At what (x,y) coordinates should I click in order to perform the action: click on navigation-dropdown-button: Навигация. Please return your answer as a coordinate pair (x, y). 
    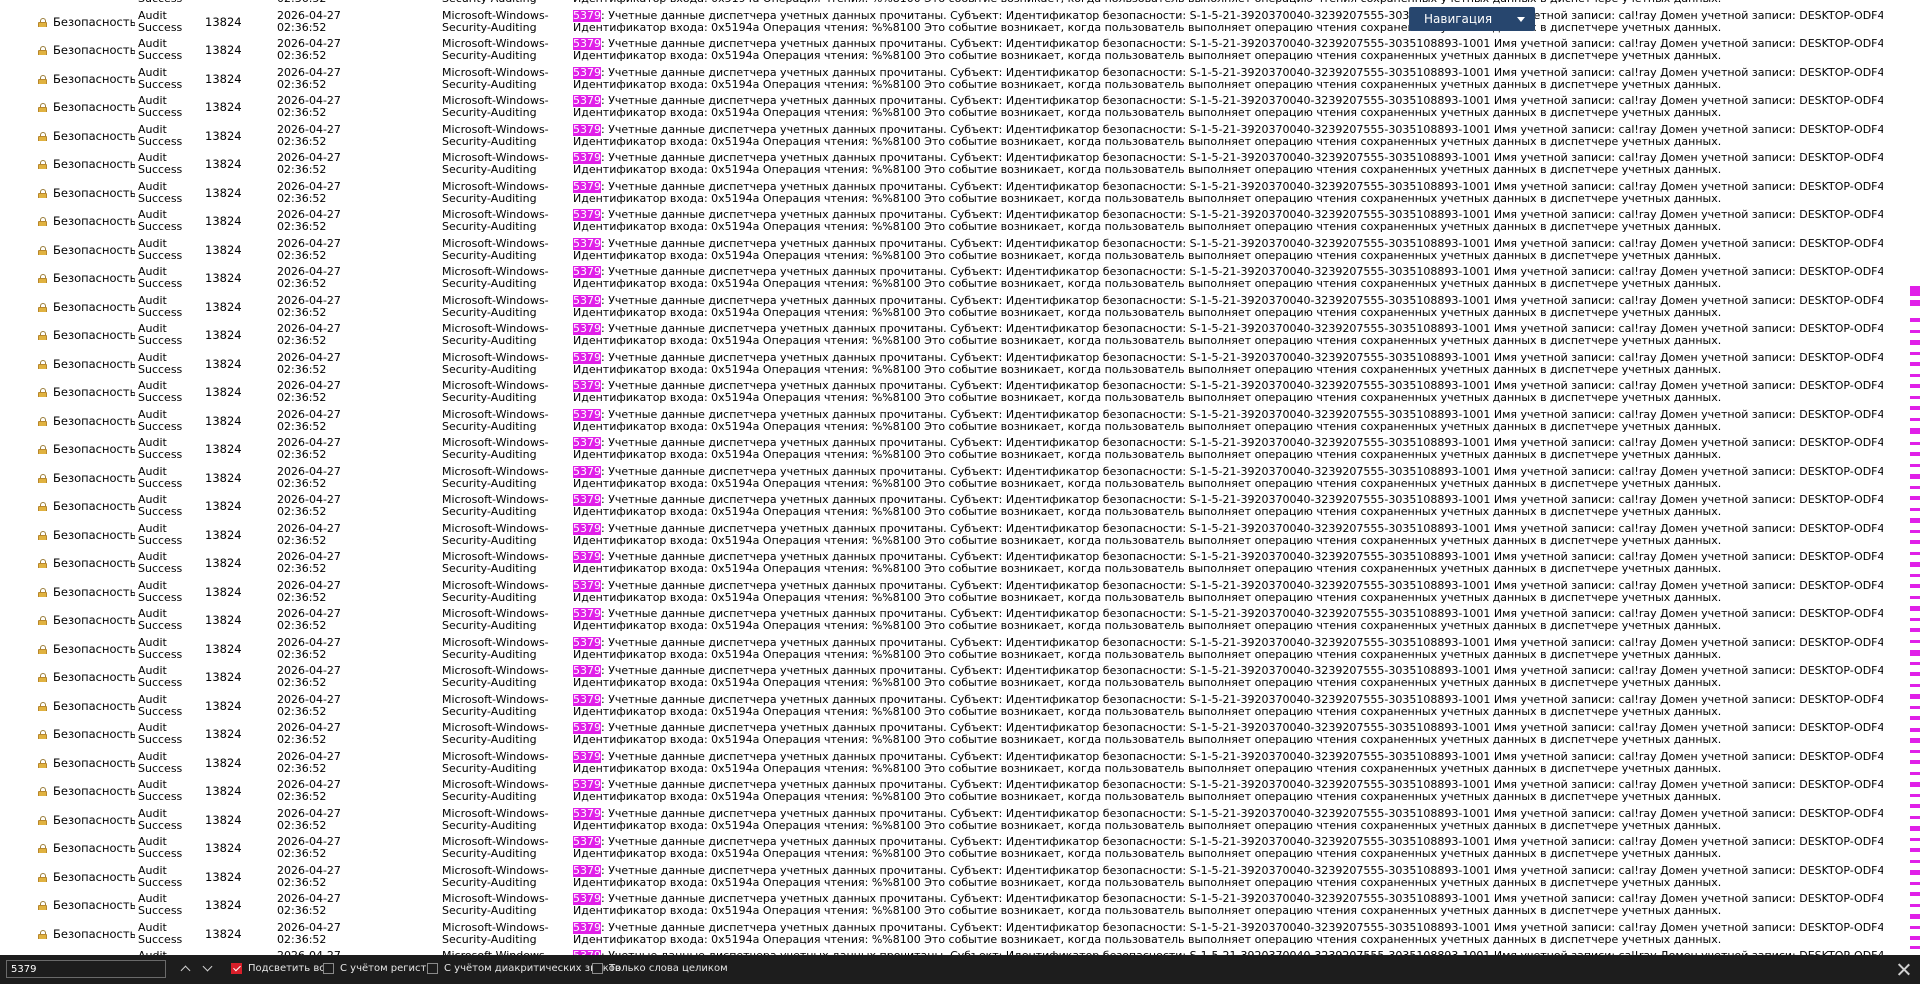
    Looking at the image, I should click on (1472, 19).